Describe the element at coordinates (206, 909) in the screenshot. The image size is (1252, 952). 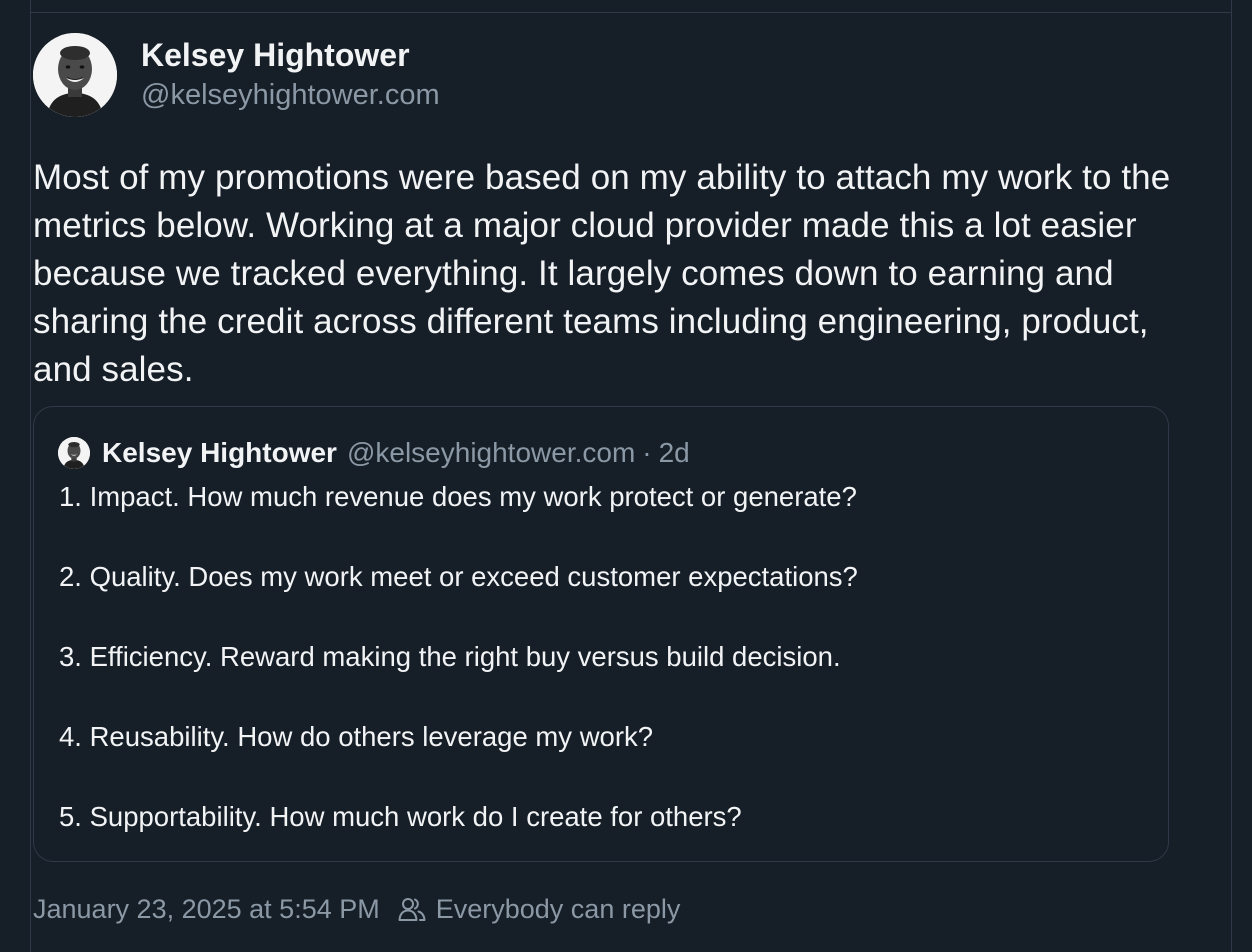
I see `post-timestamp: January 23, 2025 at 5:54 PM` at that location.